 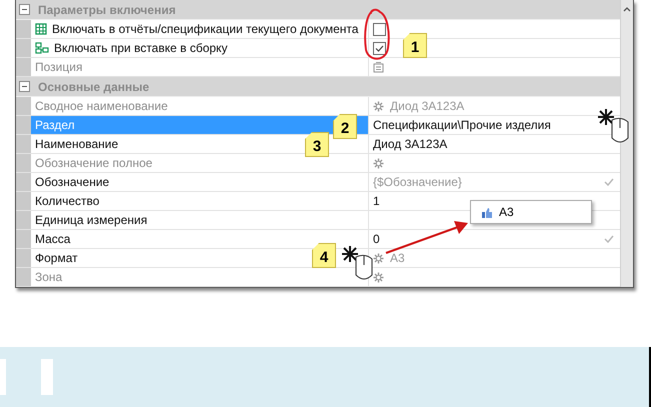 I want to click on table-icon, so click(x=41, y=29).